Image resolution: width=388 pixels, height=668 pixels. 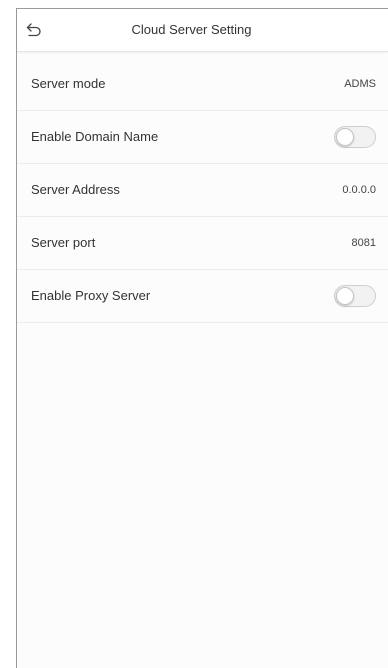 I want to click on server-mode-label: Server mode, so click(x=68, y=83).